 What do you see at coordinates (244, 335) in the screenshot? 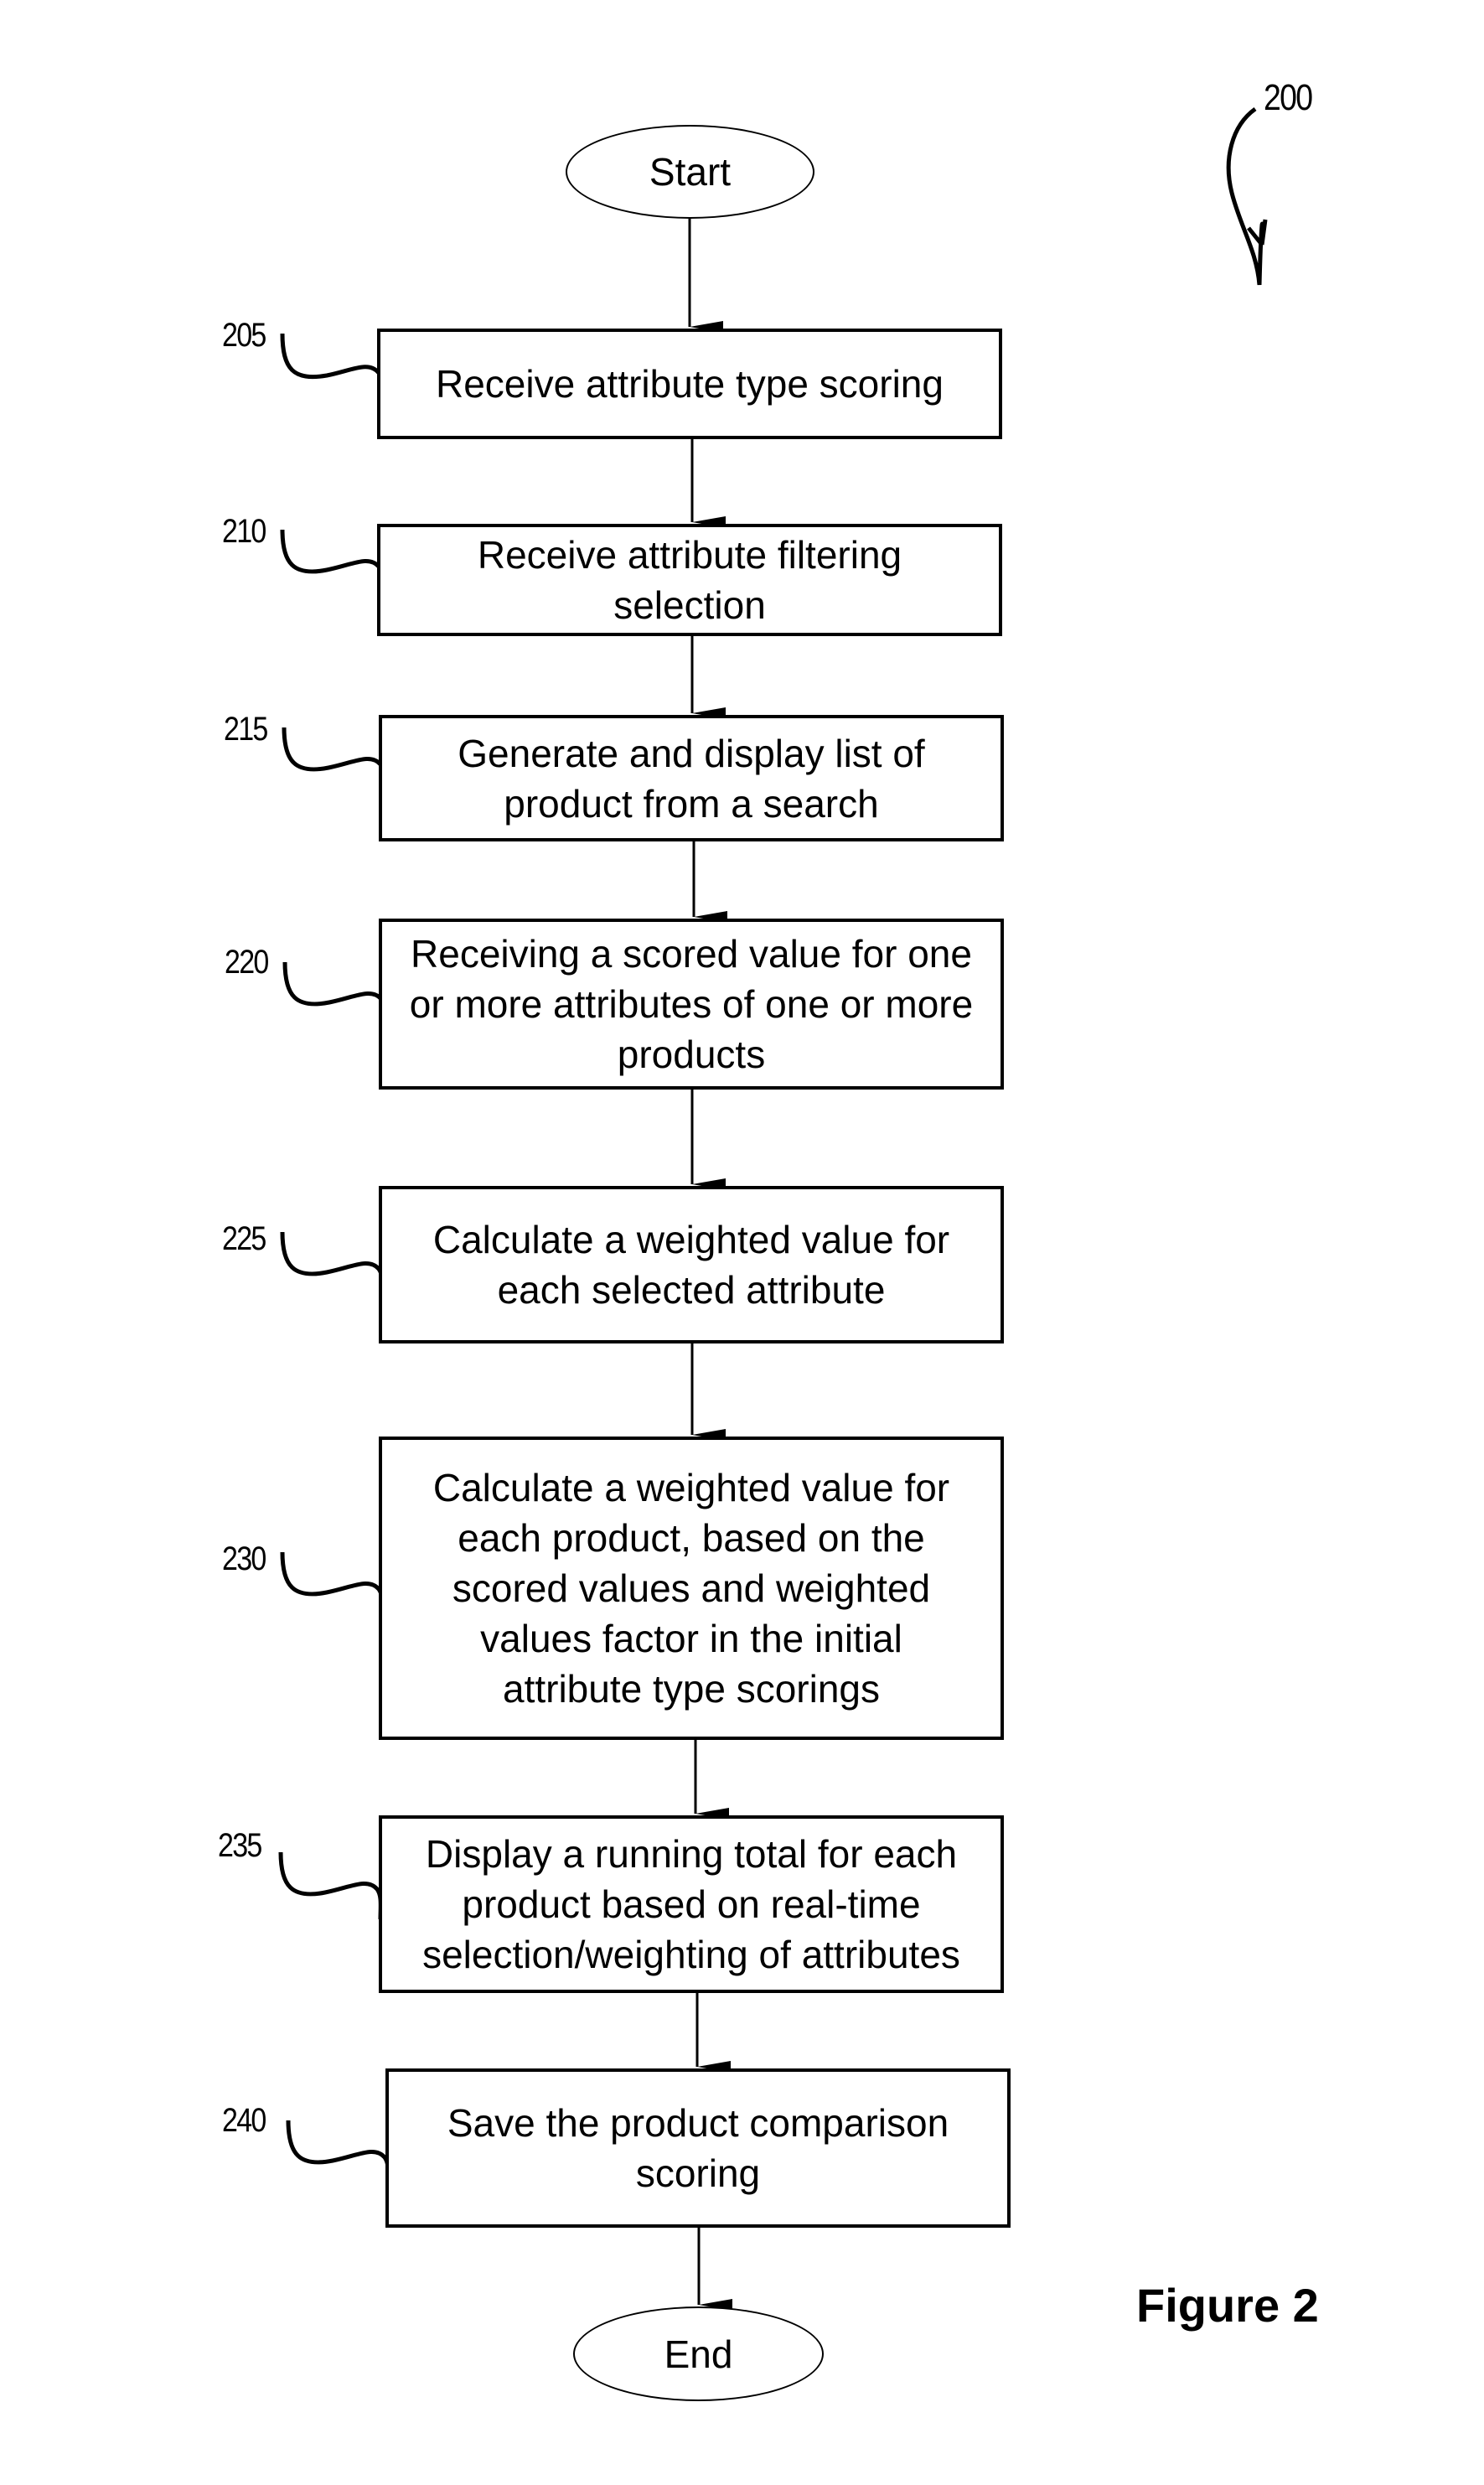
I see `step-205-ref: 205` at bounding box center [244, 335].